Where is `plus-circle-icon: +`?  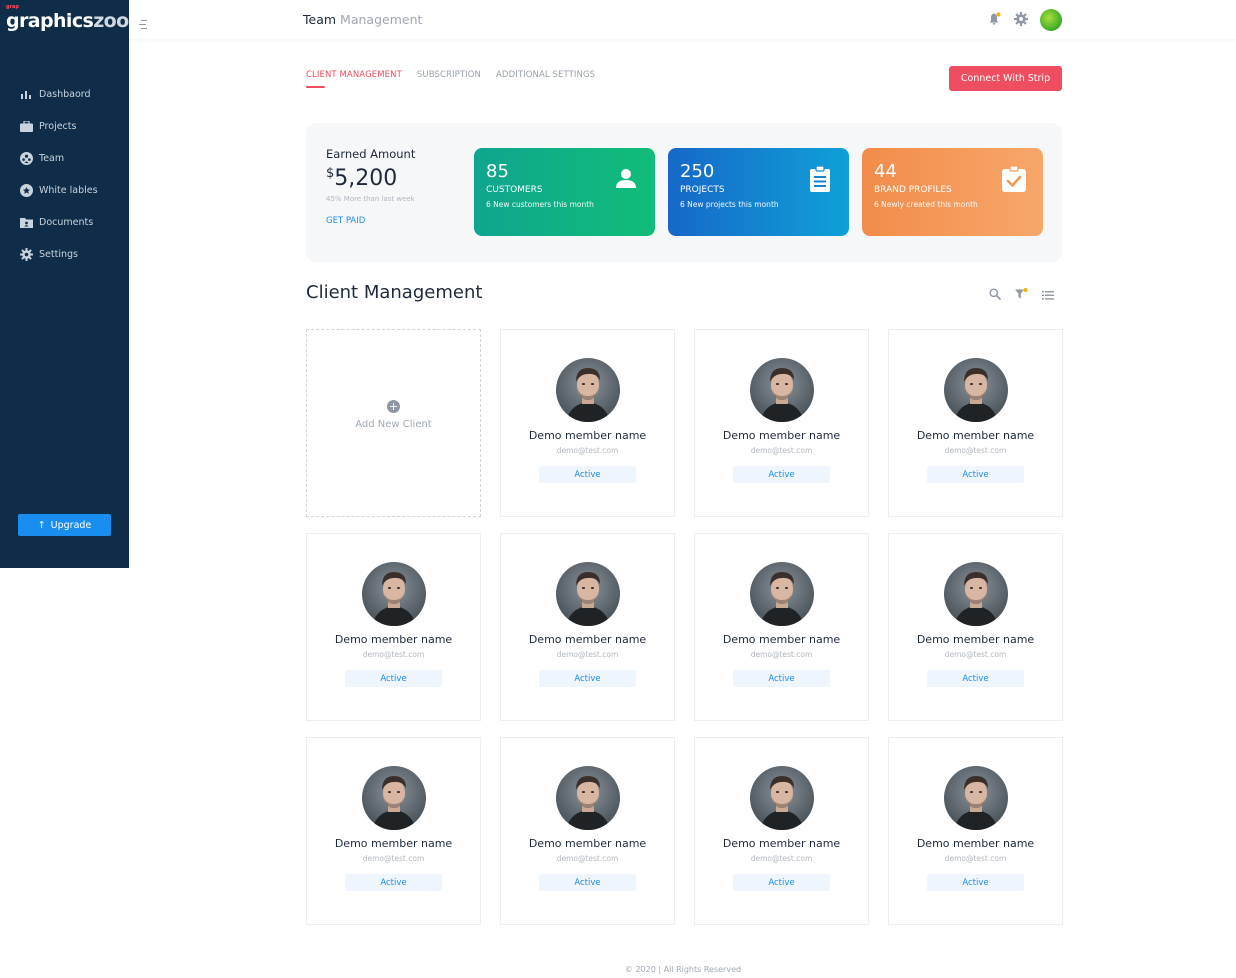 plus-circle-icon: + is located at coordinates (393, 406).